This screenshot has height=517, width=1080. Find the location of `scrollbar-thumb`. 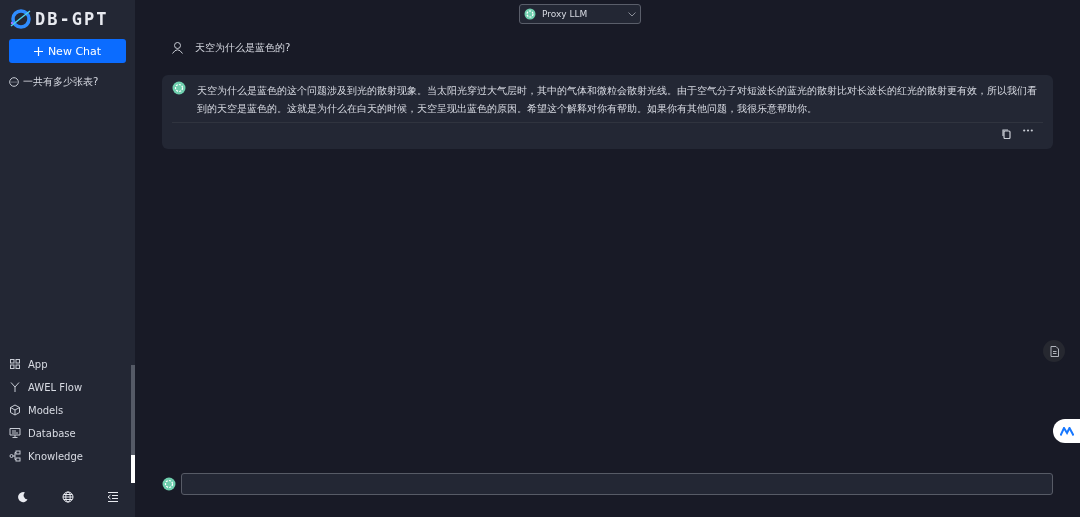

scrollbar-thumb is located at coordinates (133, 469).